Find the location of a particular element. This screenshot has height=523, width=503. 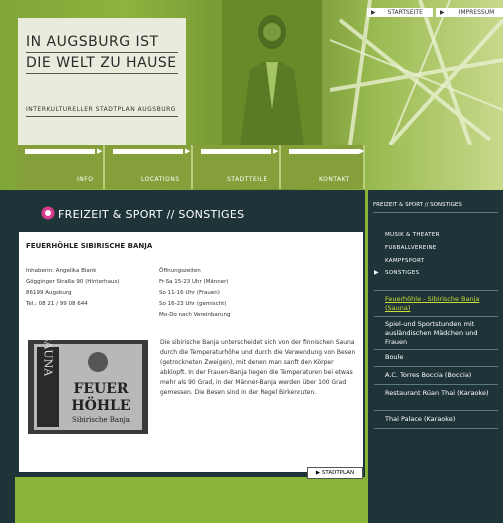

photo-sign-vertical: SAUNA is located at coordinates (48, 358).